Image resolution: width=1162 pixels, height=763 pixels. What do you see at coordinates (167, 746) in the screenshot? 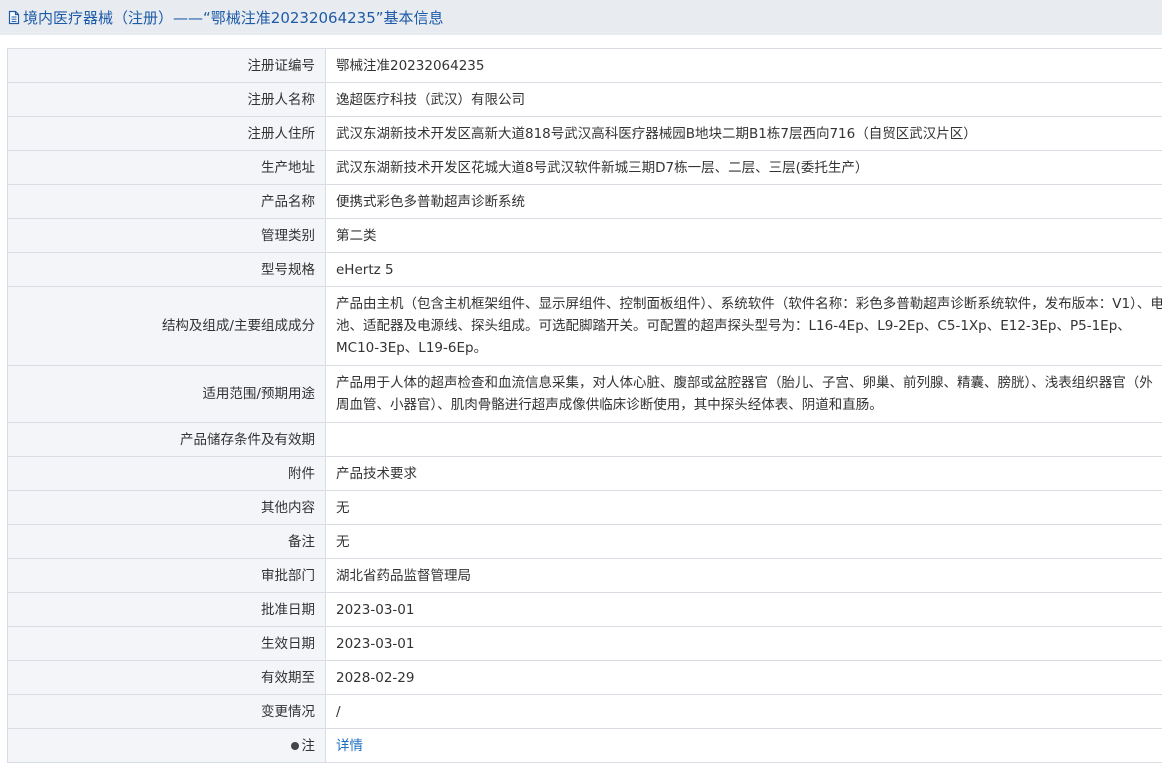
I see `note-label: 注` at bounding box center [167, 746].